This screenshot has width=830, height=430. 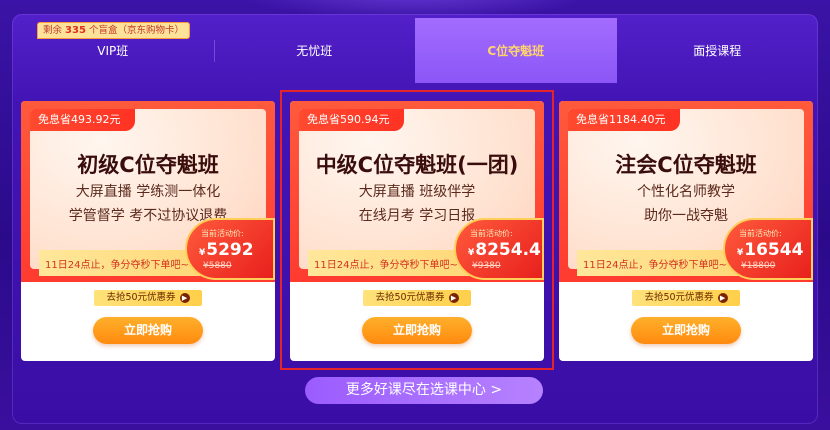 What do you see at coordinates (217, 266) in the screenshot?
I see `original-price: ¥5880` at bounding box center [217, 266].